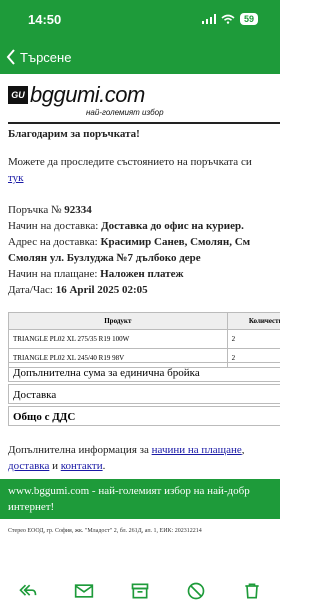  I want to click on mail-icon, so click(84, 591).